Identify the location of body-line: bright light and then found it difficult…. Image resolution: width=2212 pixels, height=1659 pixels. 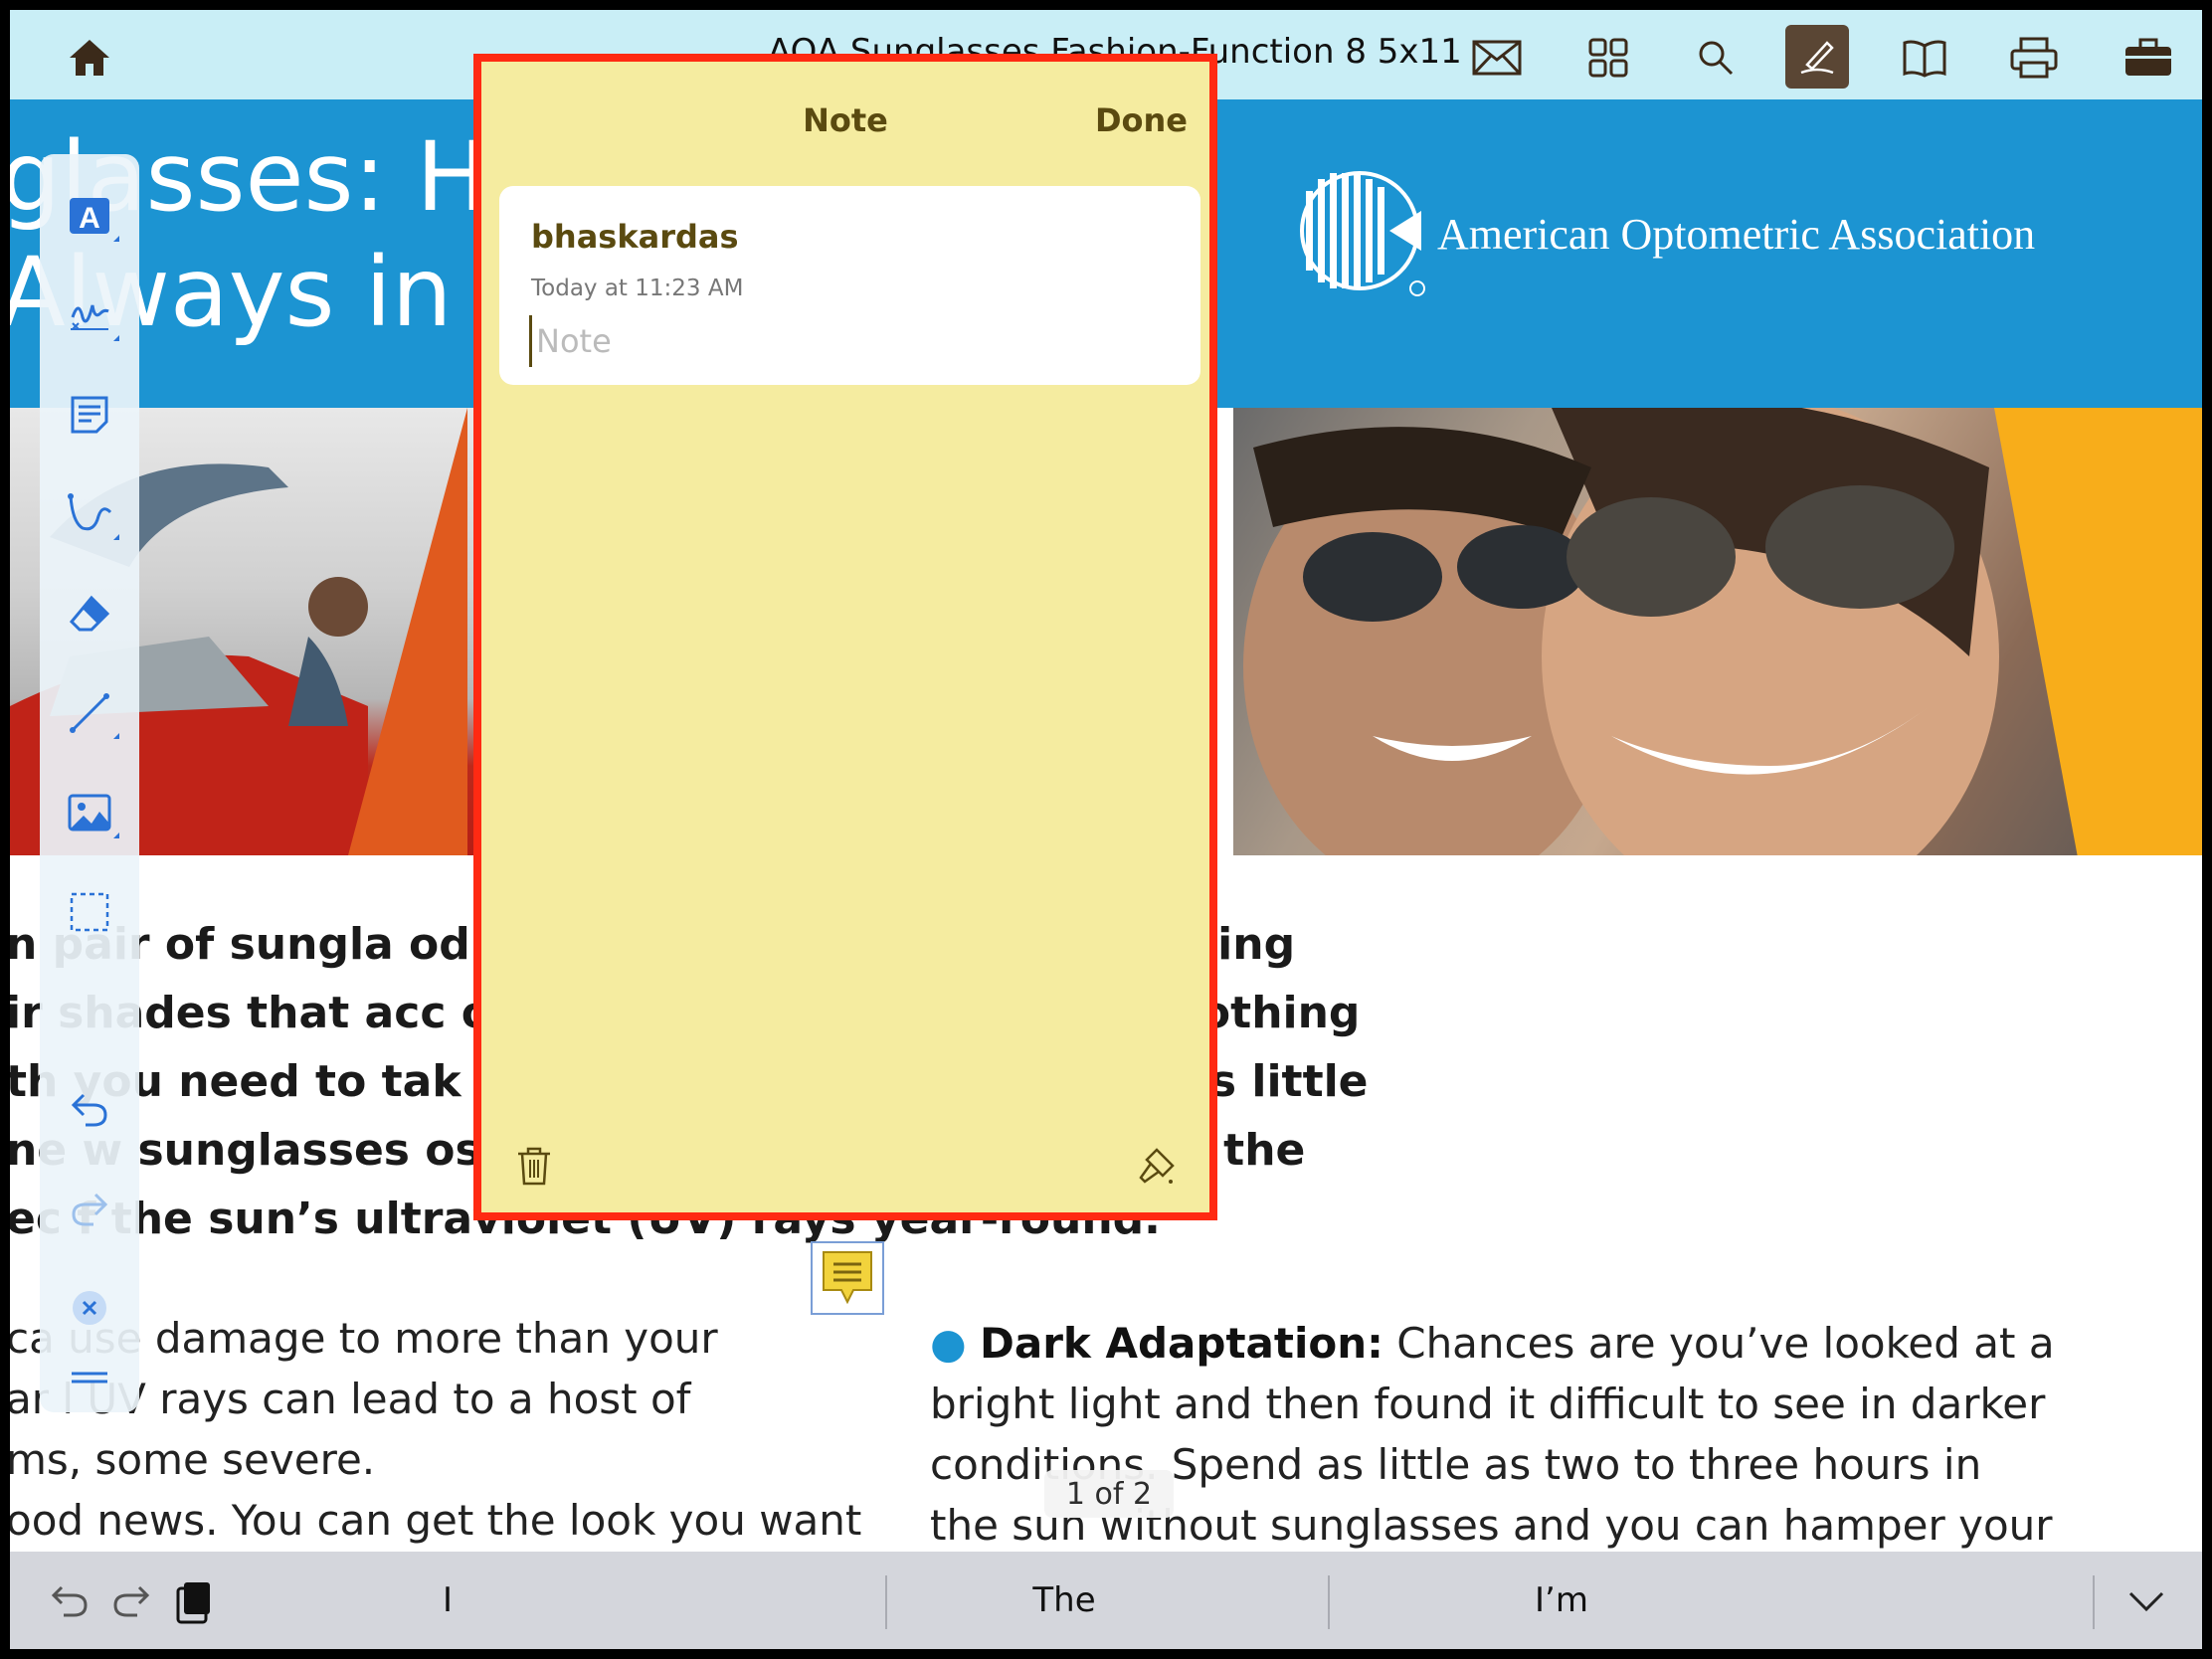
(1488, 1404).